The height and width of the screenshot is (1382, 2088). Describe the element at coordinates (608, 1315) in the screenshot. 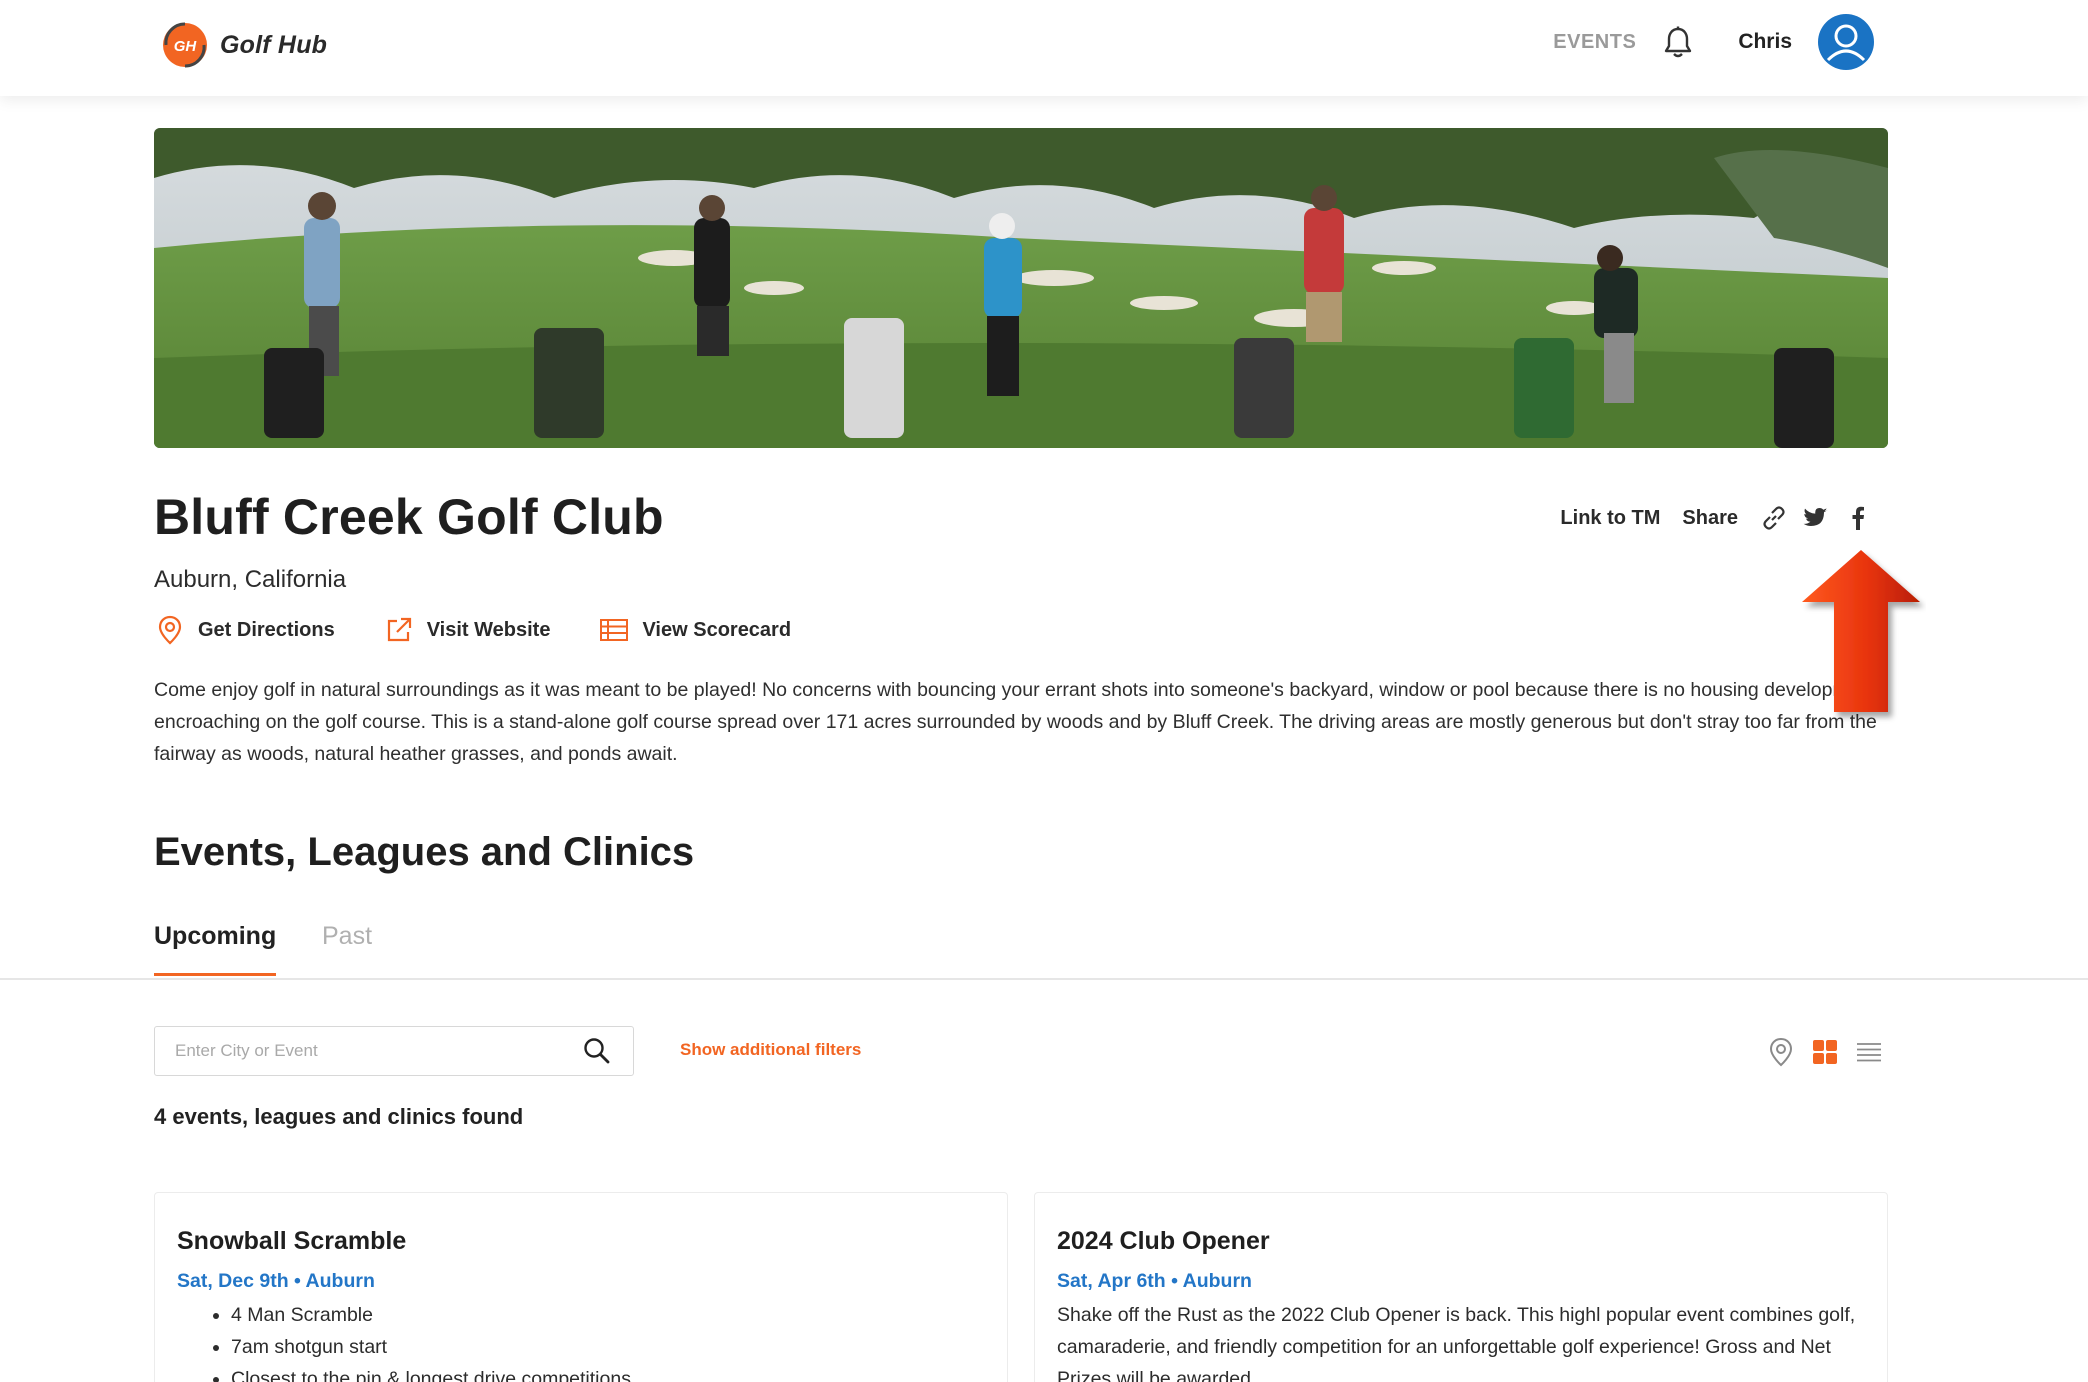

I see `list-item: 4 Man Scramble` at that location.